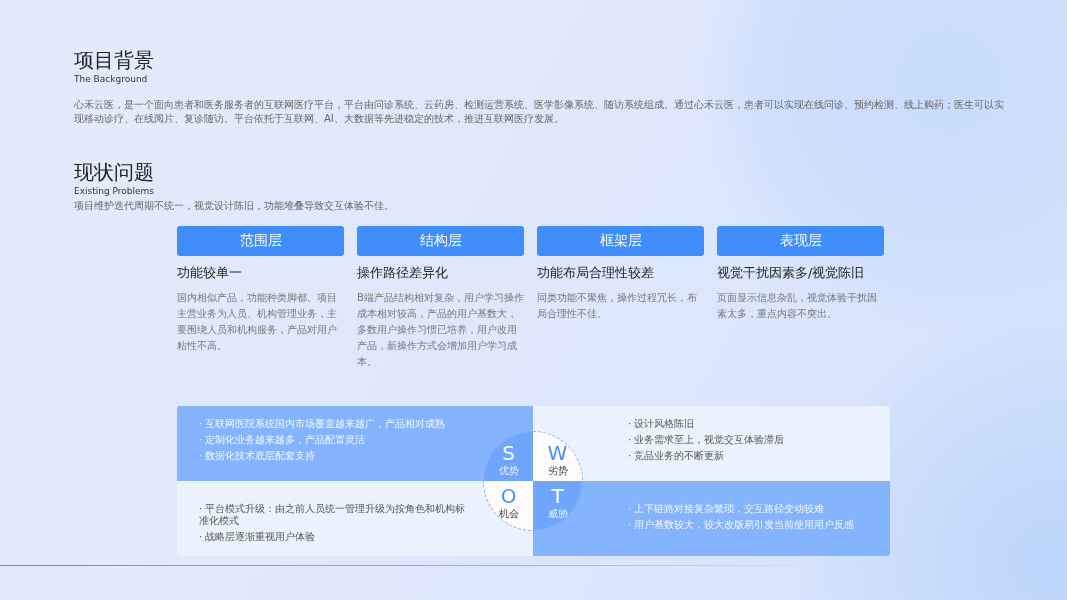  Describe the element at coordinates (508, 495) in the screenshot. I see `swot-letter: O` at that location.